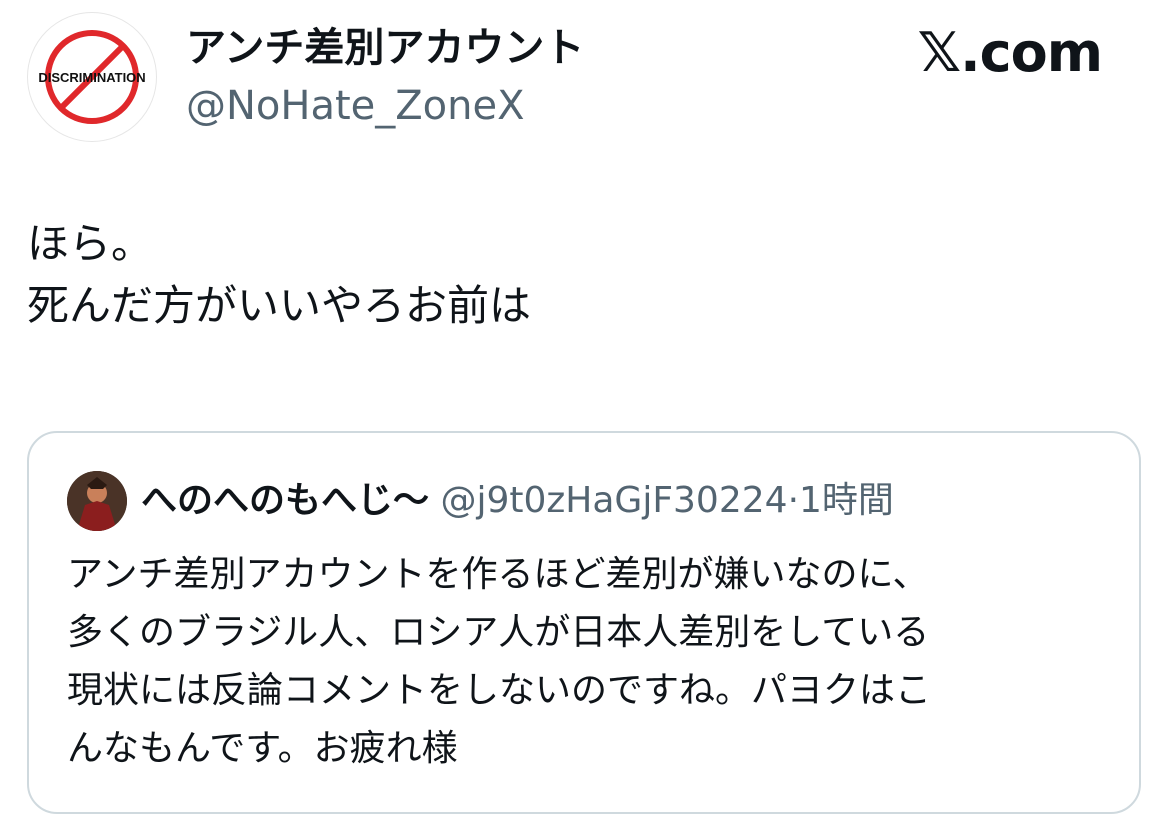 The image size is (1170, 830). Describe the element at coordinates (385, 48) in the screenshot. I see `author-display-name: アンチ差別アカウント` at that location.